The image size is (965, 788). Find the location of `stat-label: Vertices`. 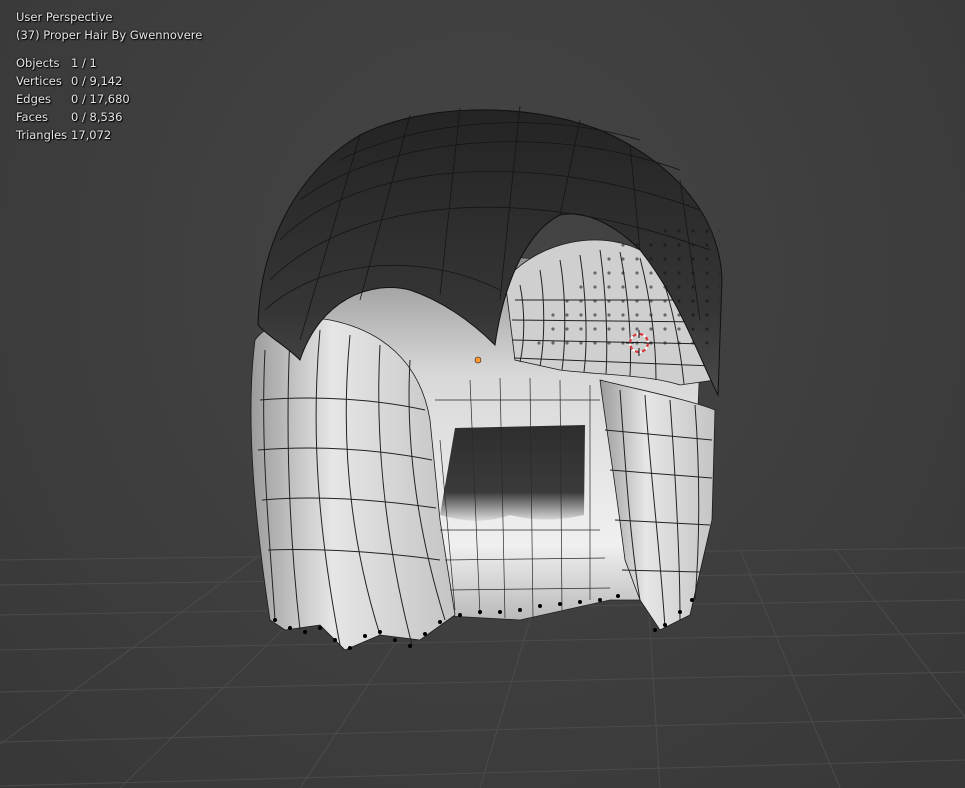

stat-label: Vertices is located at coordinates (39, 81).